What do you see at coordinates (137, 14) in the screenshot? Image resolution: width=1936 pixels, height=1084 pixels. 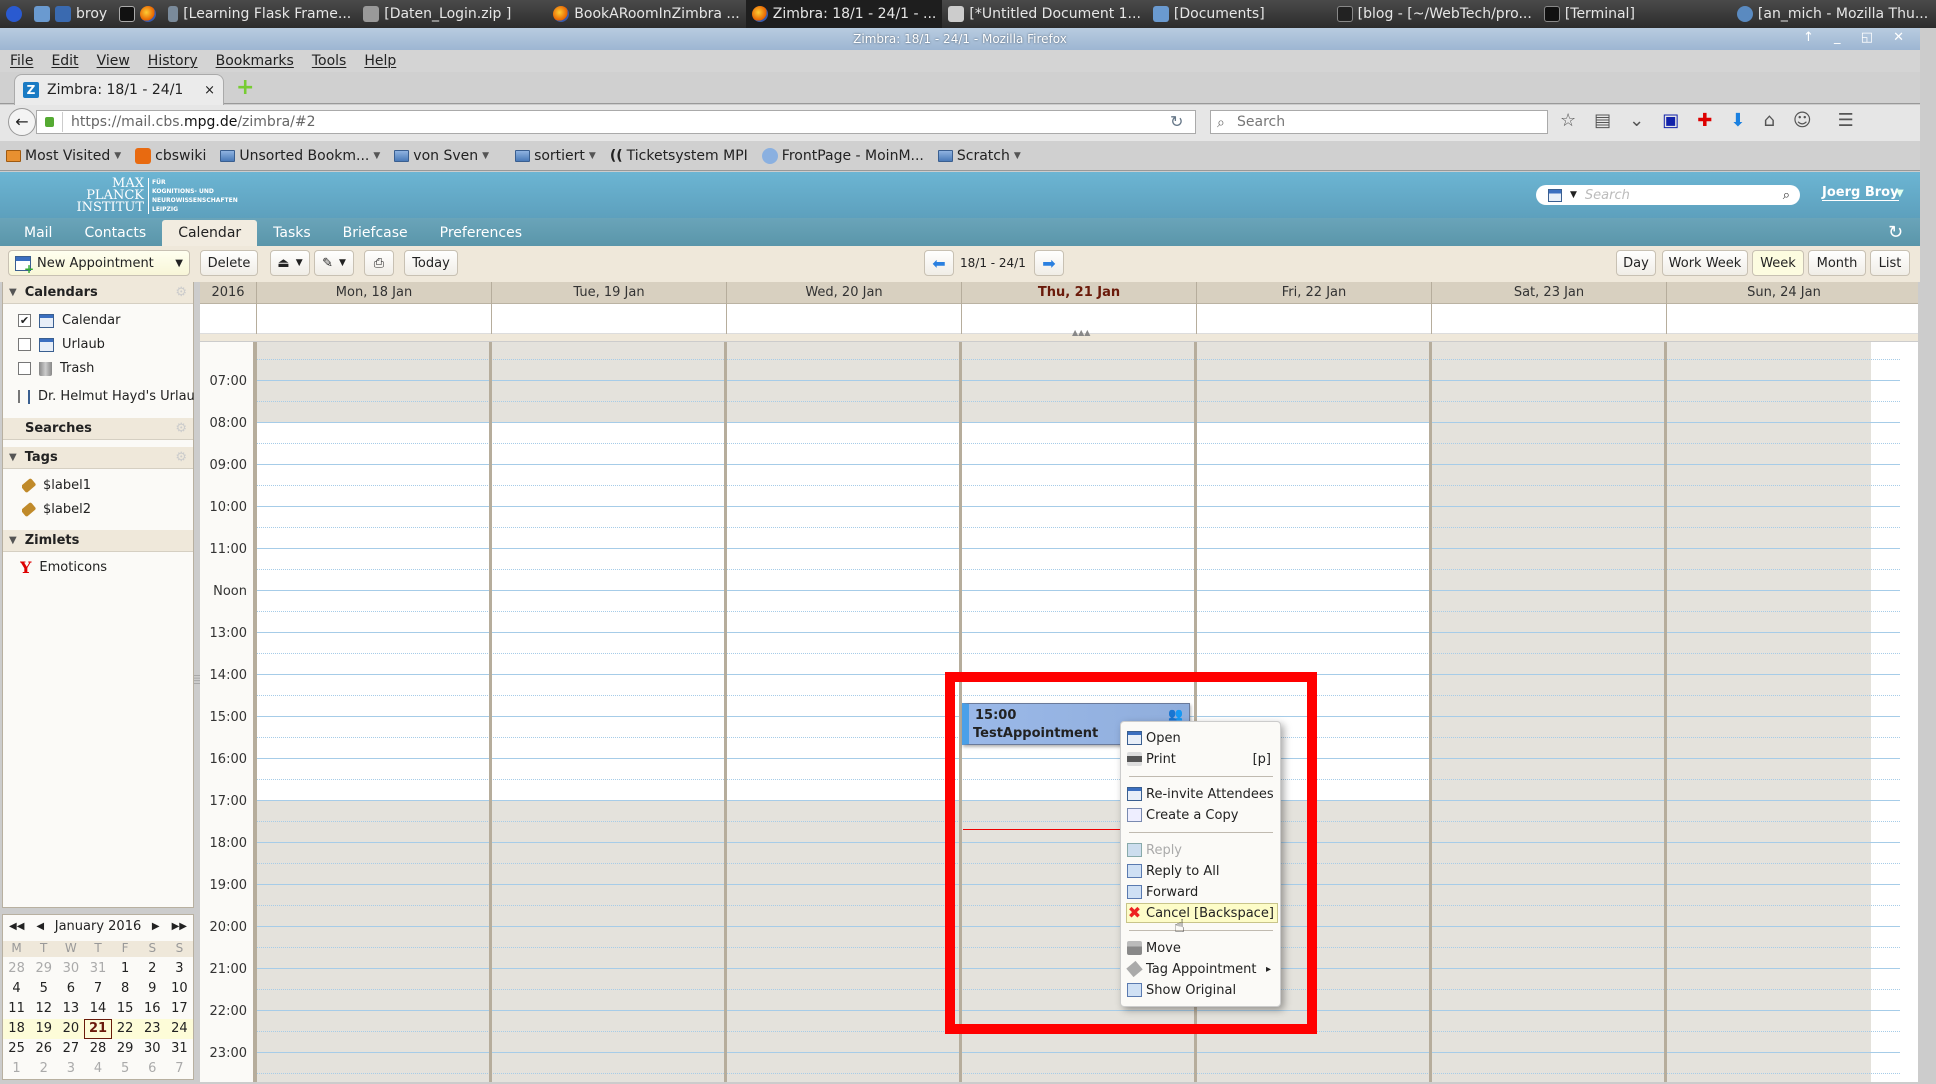 I see `terminal-launcher` at bounding box center [137, 14].